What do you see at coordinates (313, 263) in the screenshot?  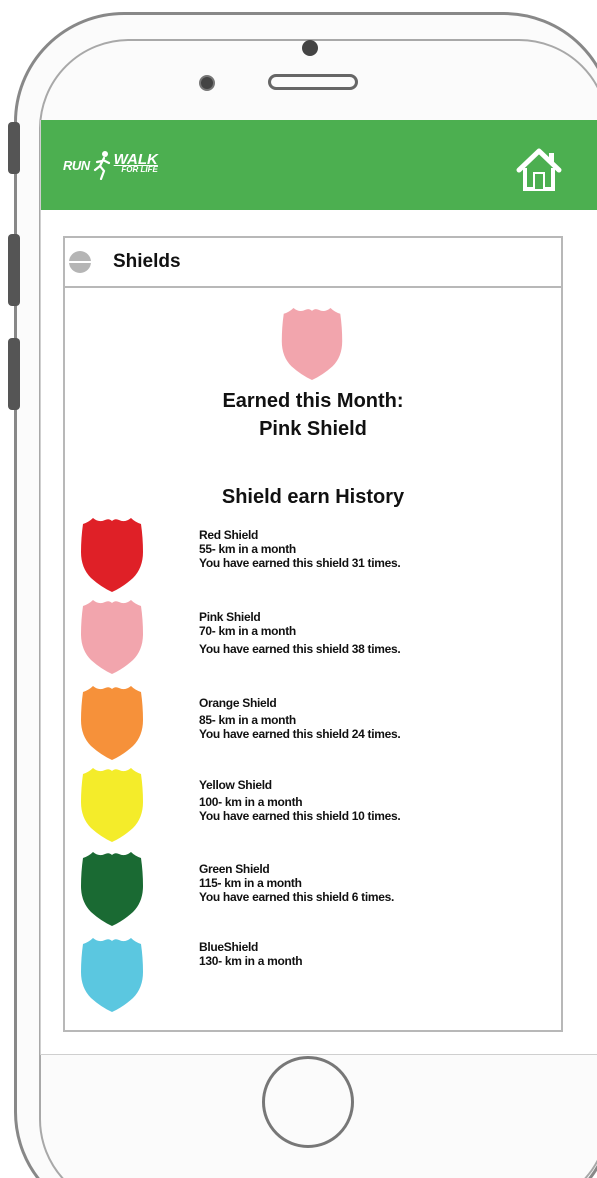 I see `panel-header: Shields` at bounding box center [313, 263].